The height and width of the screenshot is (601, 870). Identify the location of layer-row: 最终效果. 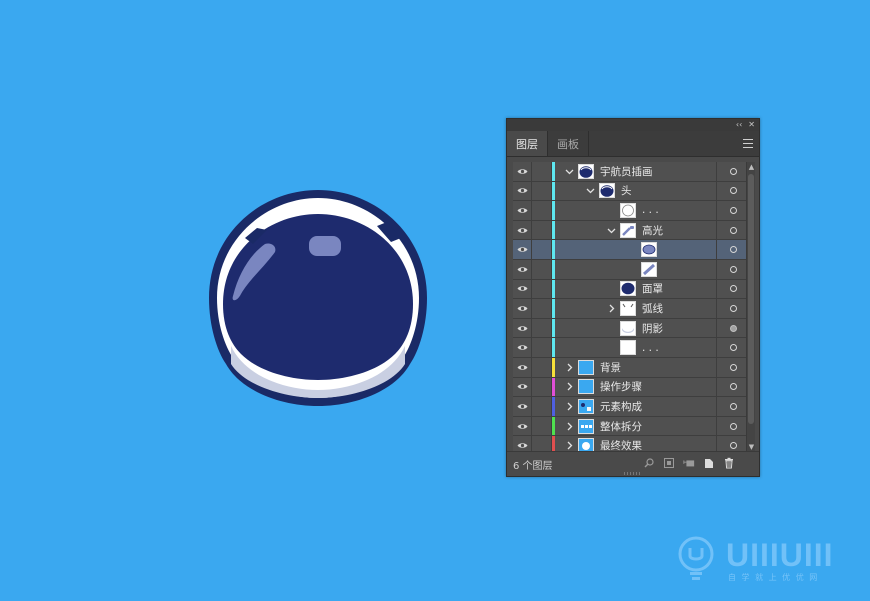
(631, 444).